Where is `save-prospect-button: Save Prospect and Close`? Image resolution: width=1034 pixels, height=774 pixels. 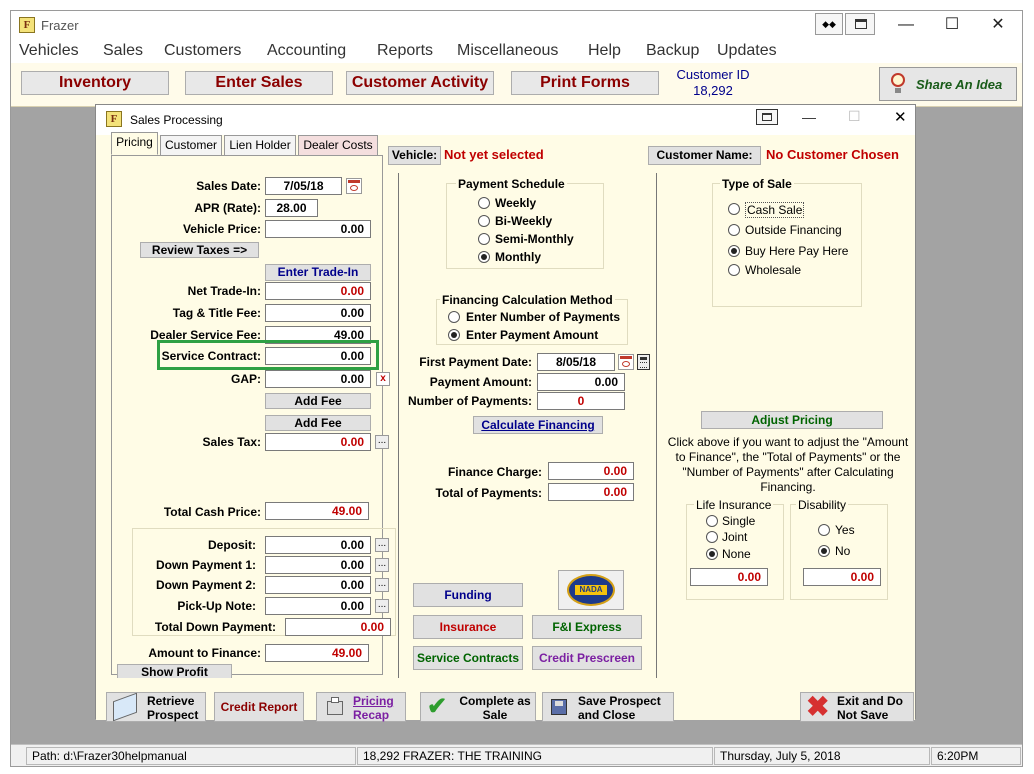
save-prospect-button: Save Prospect and Close is located at coordinates (608, 707).